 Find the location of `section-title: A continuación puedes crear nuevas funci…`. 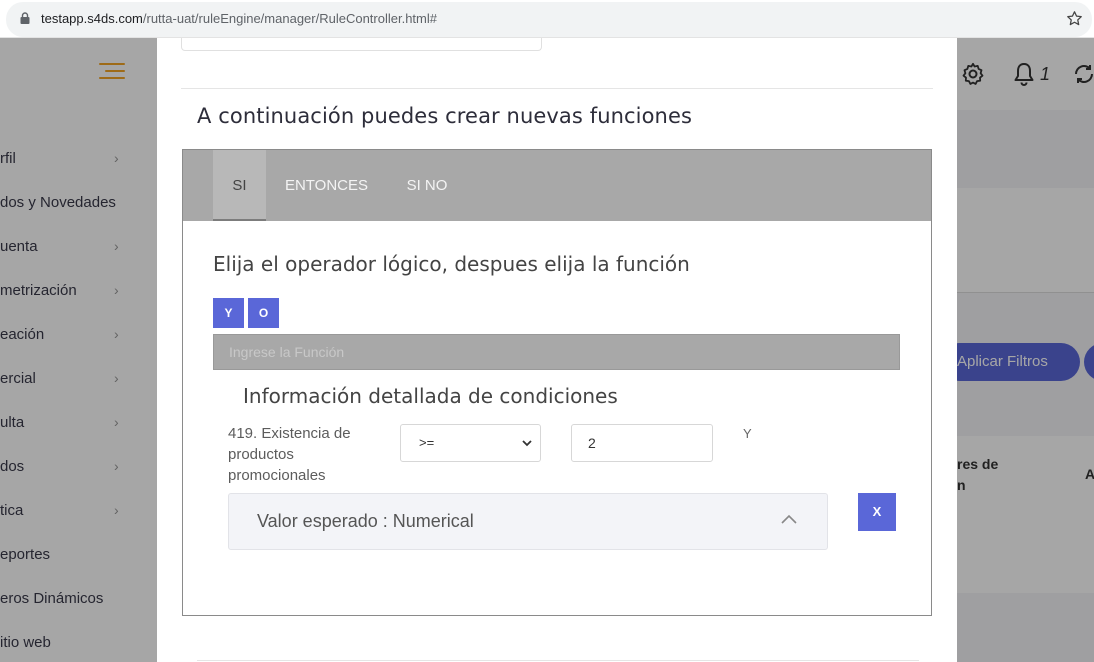

section-title: A continuación puedes crear nuevas funci… is located at coordinates (445, 116).